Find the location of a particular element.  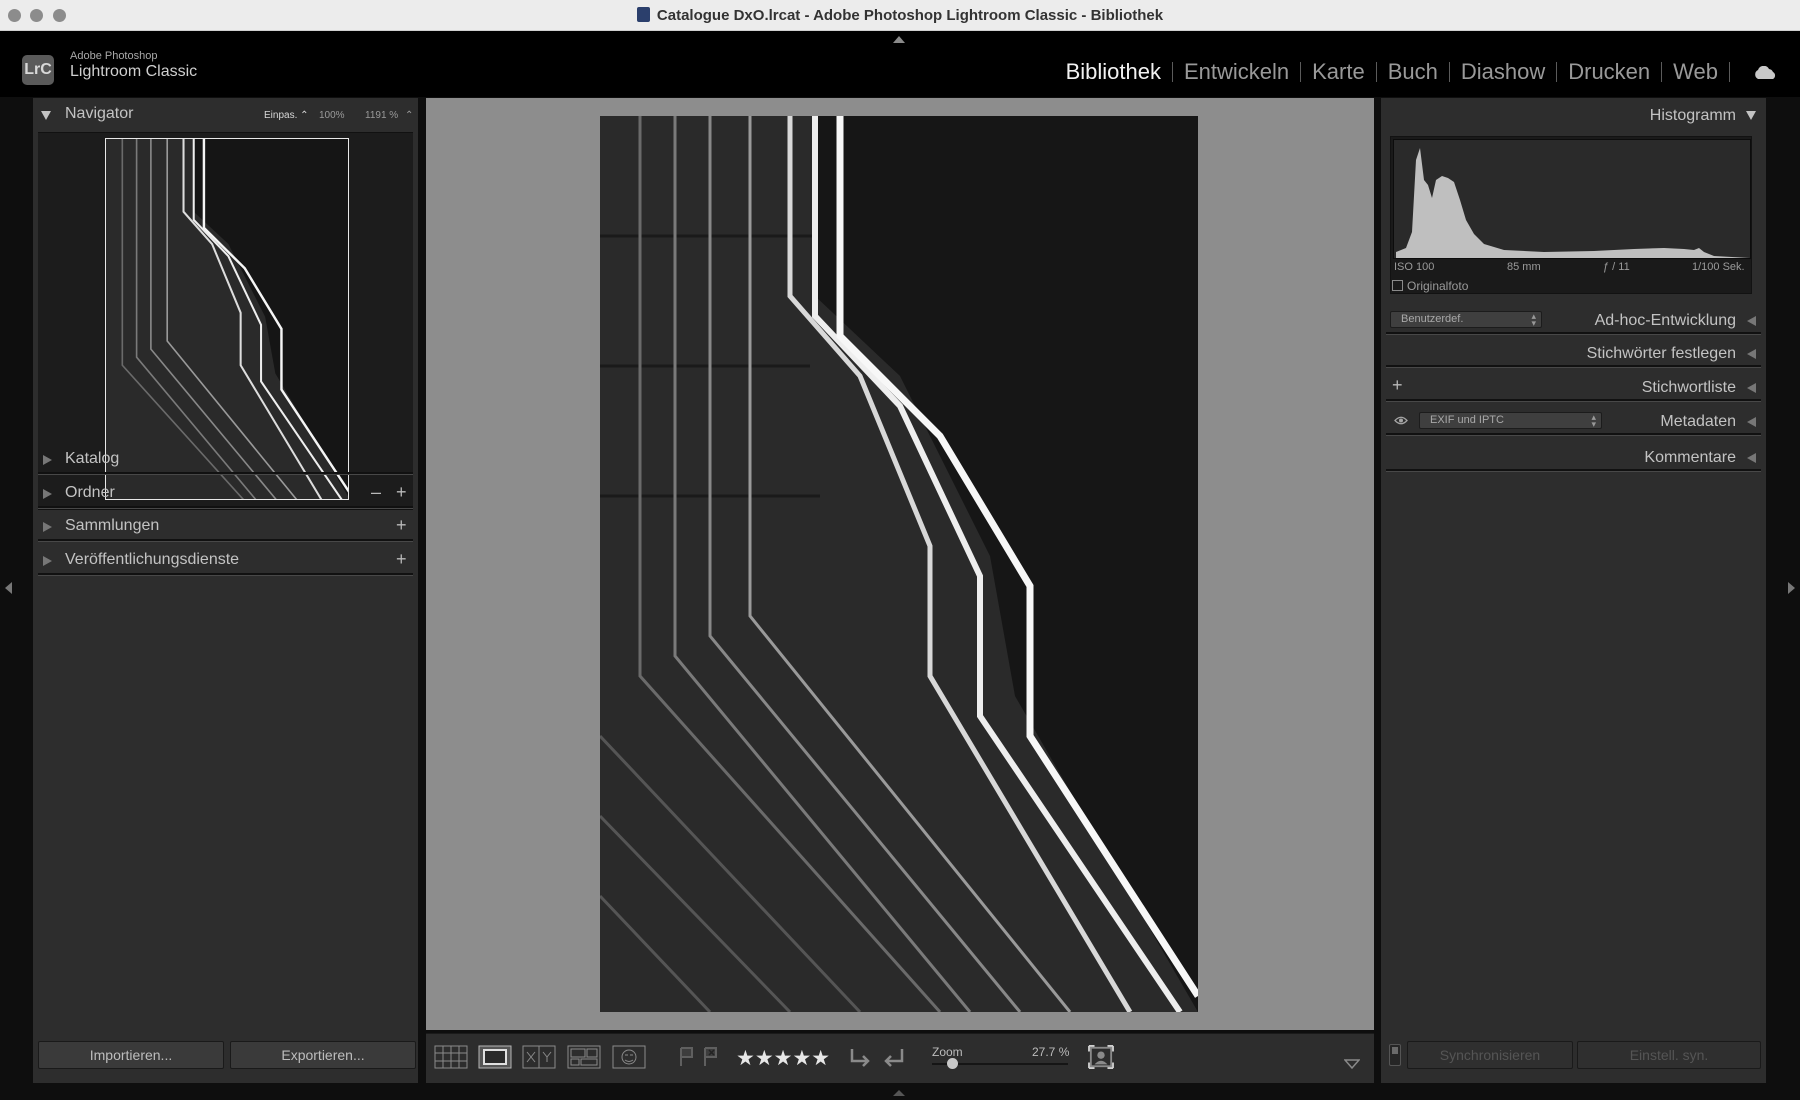

zoom-slider-thumb is located at coordinates (952, 1063).